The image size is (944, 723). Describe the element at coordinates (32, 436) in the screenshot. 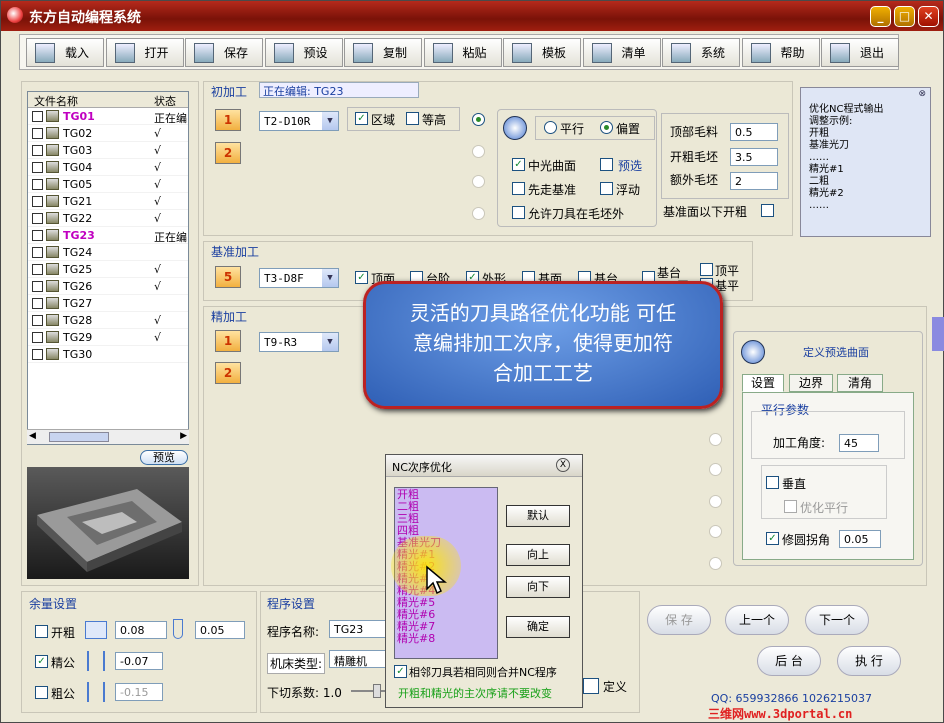

I see `scroll-left-icon: ◀` at that location.